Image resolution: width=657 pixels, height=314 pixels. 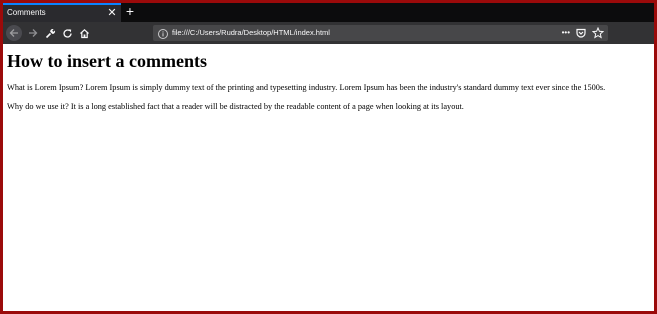 I want to click on home-icon, so click(x=84, y=33).